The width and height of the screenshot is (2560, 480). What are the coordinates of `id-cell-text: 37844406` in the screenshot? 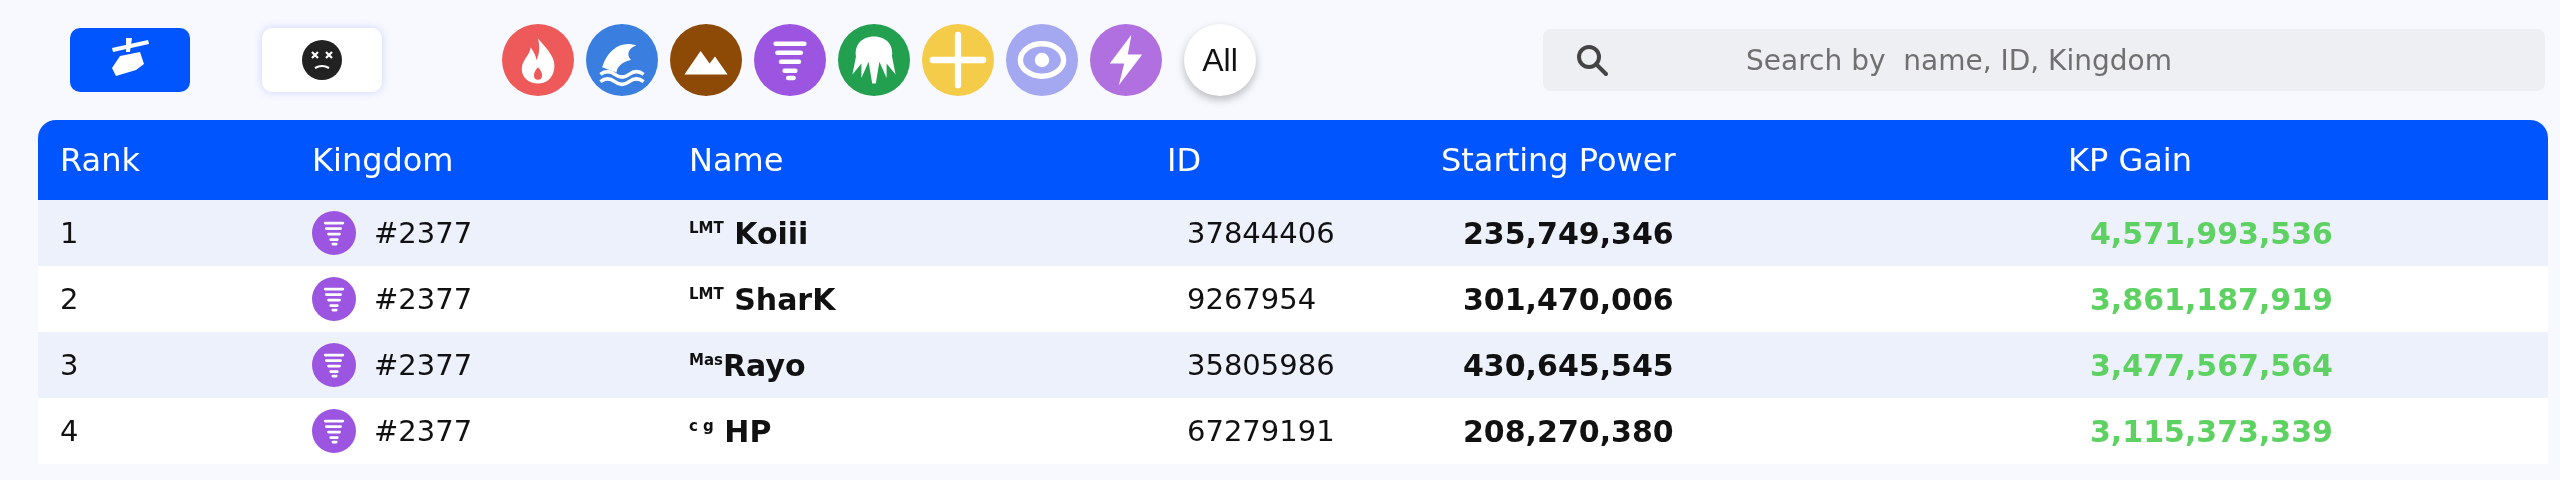 It's located at (1261, 233).